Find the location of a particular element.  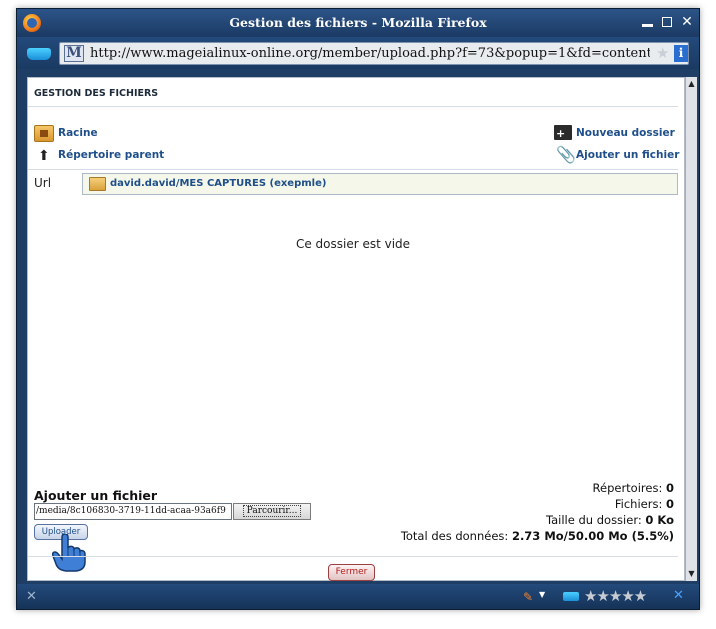

directories-value: 0 is located at coordinates (669, 488).